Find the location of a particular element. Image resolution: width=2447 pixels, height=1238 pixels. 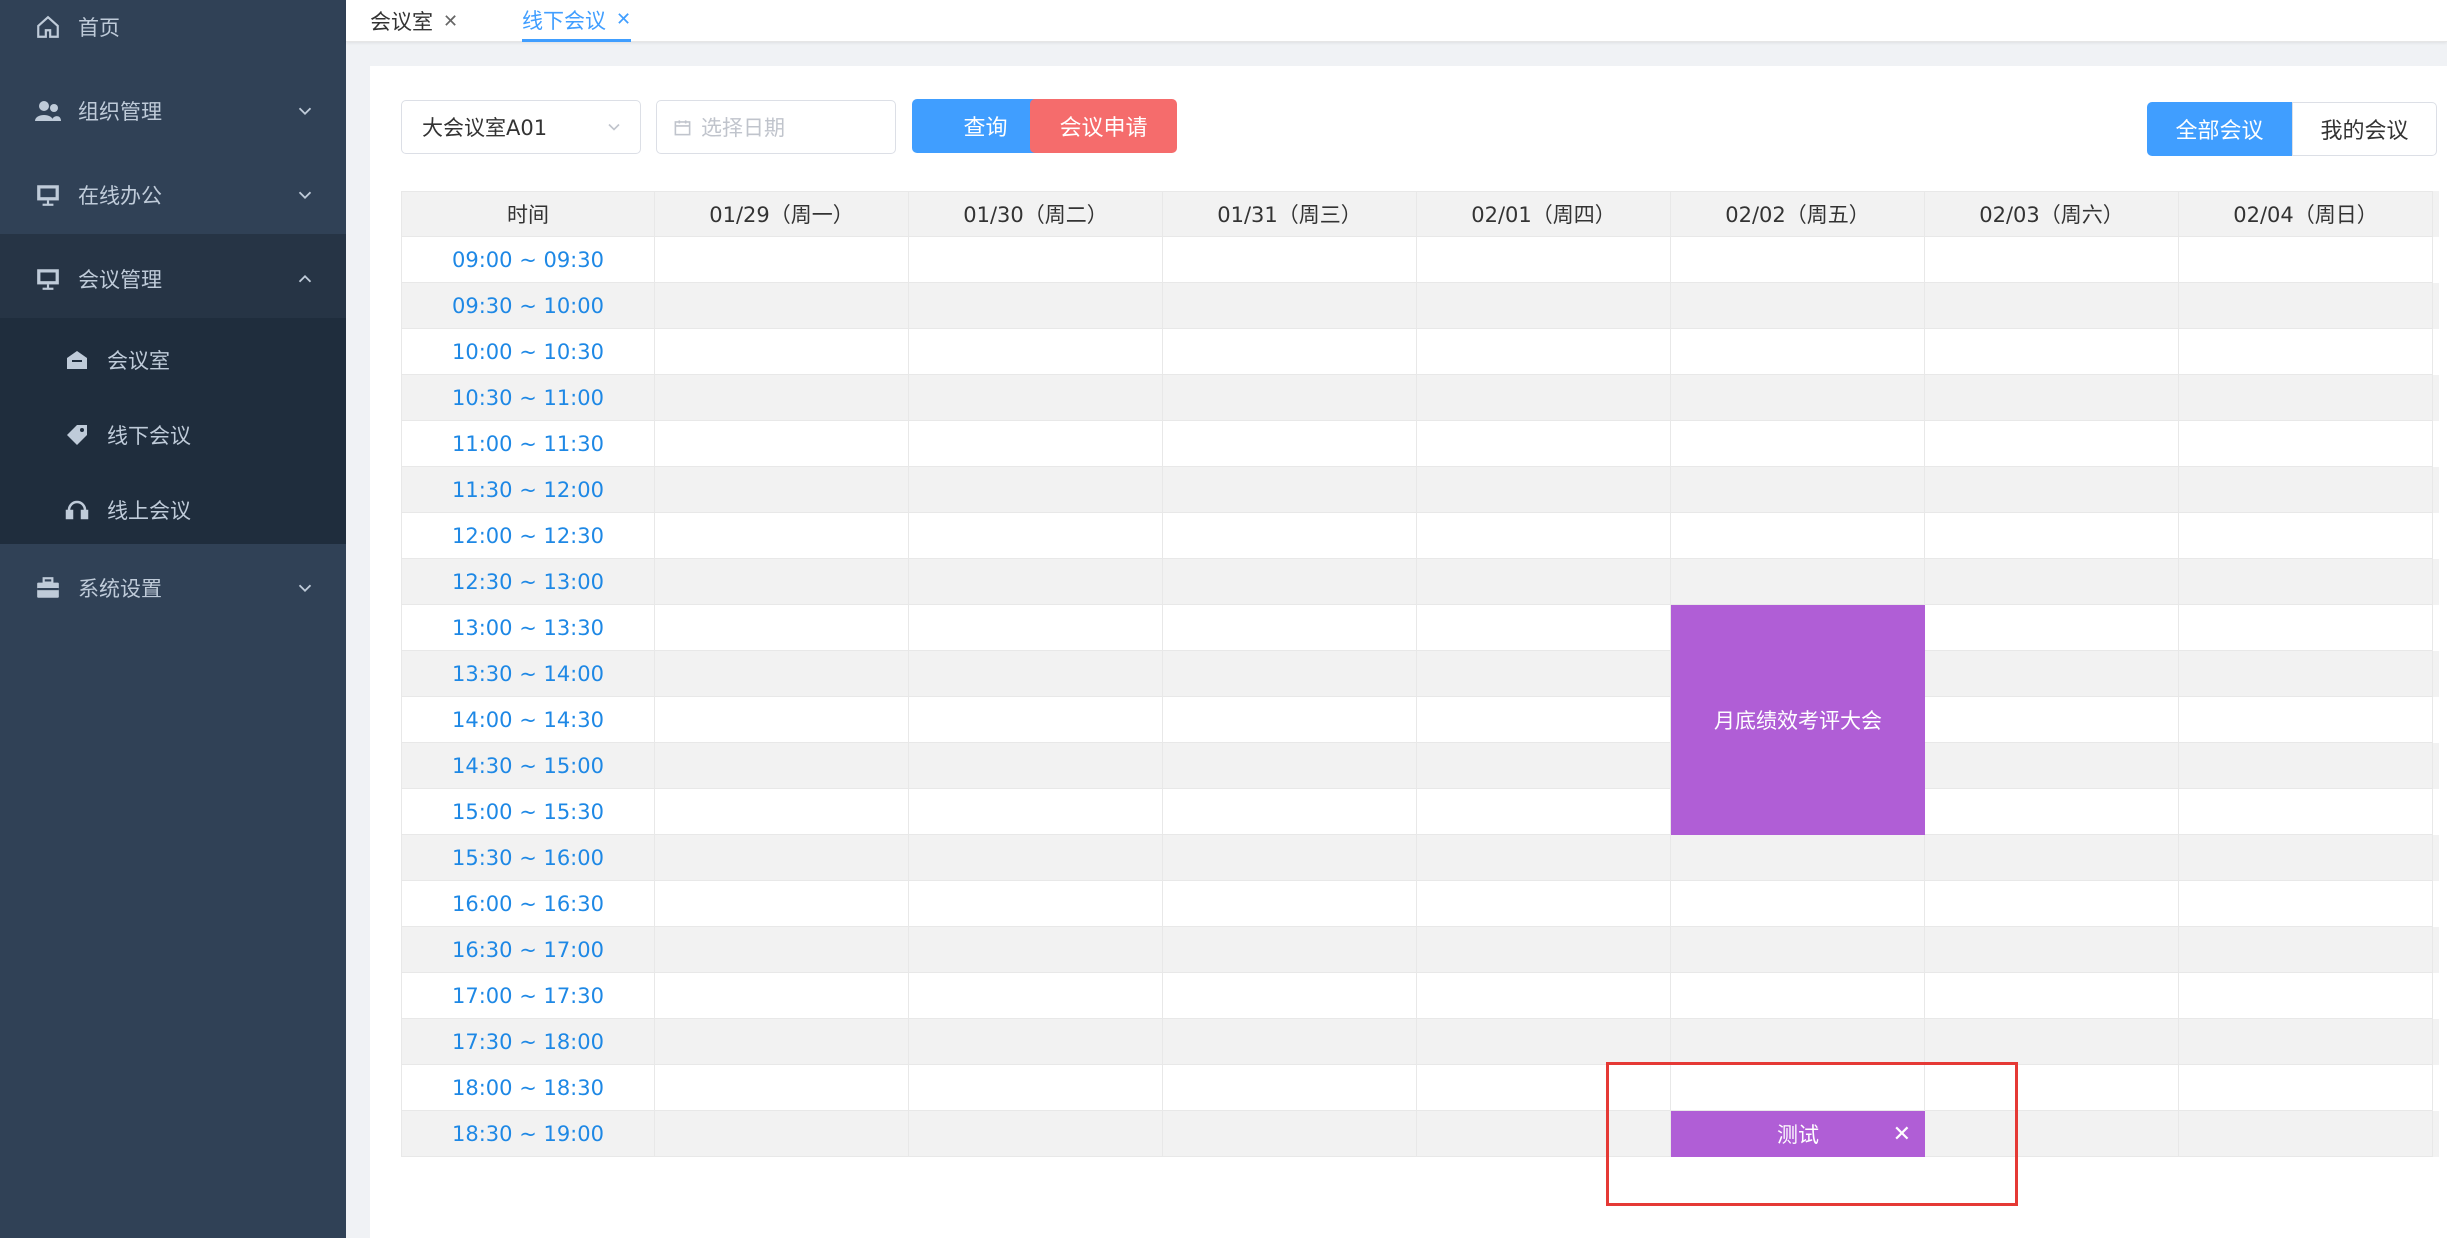

sidebar-item-meeting: 会议管理 is located at coordinates (173, 279).